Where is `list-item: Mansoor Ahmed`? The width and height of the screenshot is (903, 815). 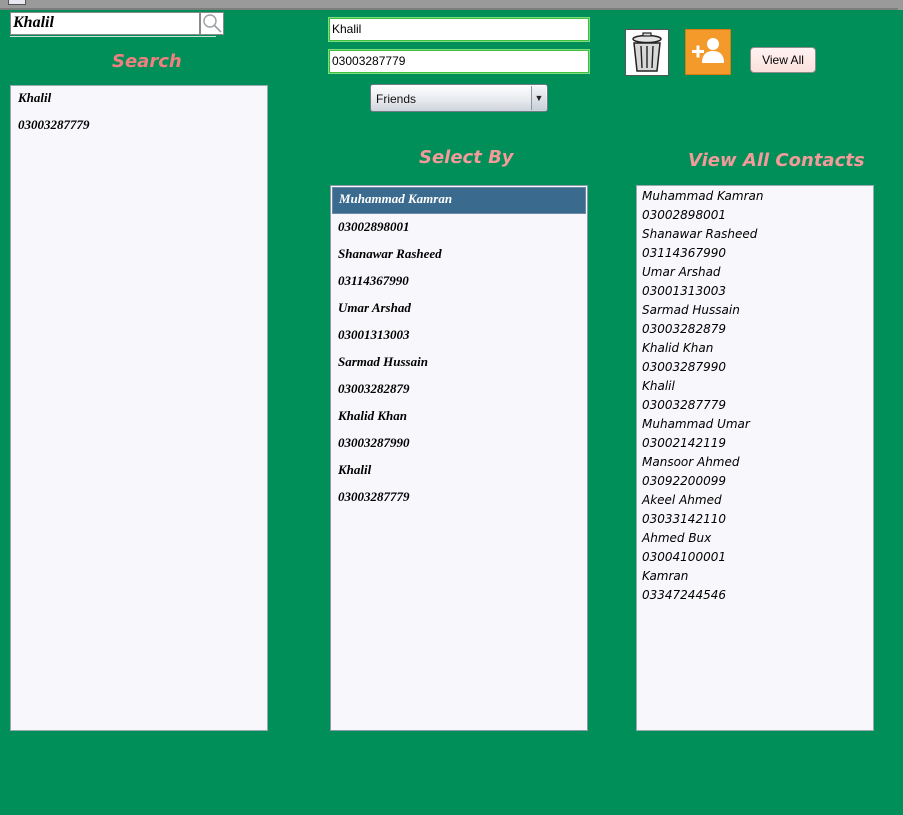 list-item: Mansoor Ahmed is located at coordinates (755, 462).